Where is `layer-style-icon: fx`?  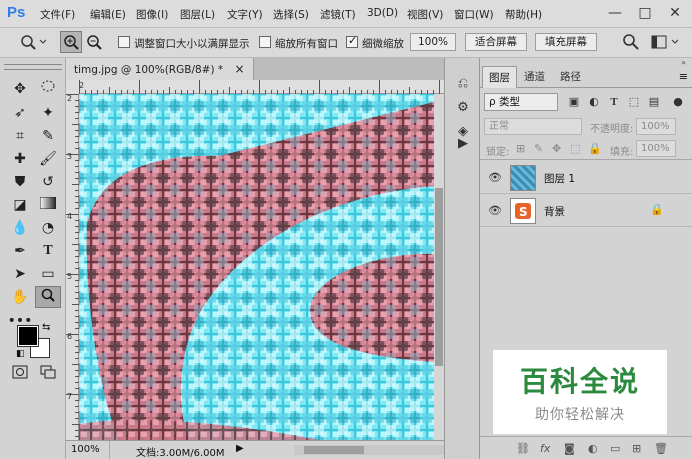 layer-style-icon: fx is located at coordinates (545, 448).